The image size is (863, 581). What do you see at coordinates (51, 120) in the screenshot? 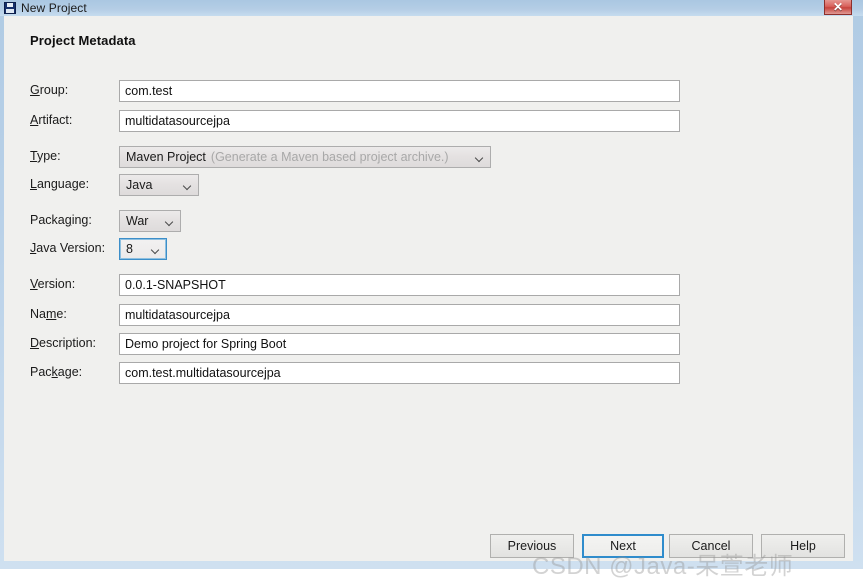
I see `label-artifact: Artifact:` at bounding box center [51, 120].